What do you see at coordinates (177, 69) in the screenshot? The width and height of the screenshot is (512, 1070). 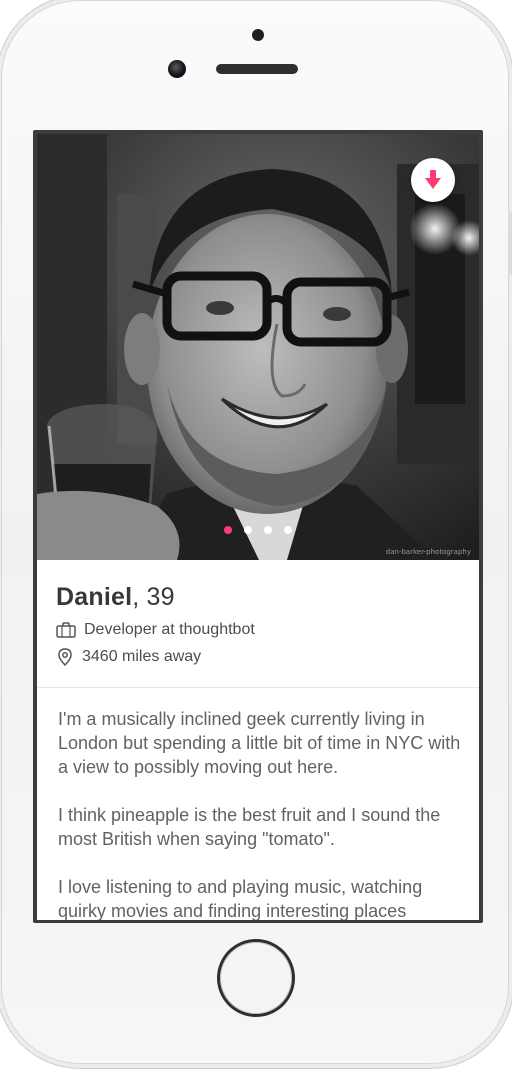 I see `front-camera` at bounding box center [177, 69].